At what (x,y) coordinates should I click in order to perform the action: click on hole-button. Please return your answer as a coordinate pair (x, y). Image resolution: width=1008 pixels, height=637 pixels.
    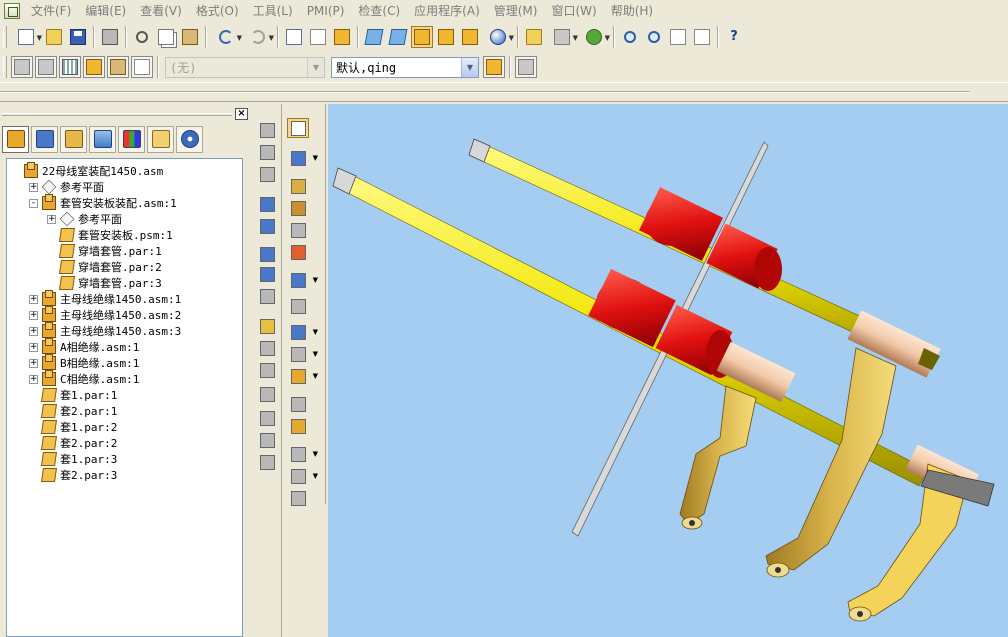
    Looking at the image, I should click on (267, 204).